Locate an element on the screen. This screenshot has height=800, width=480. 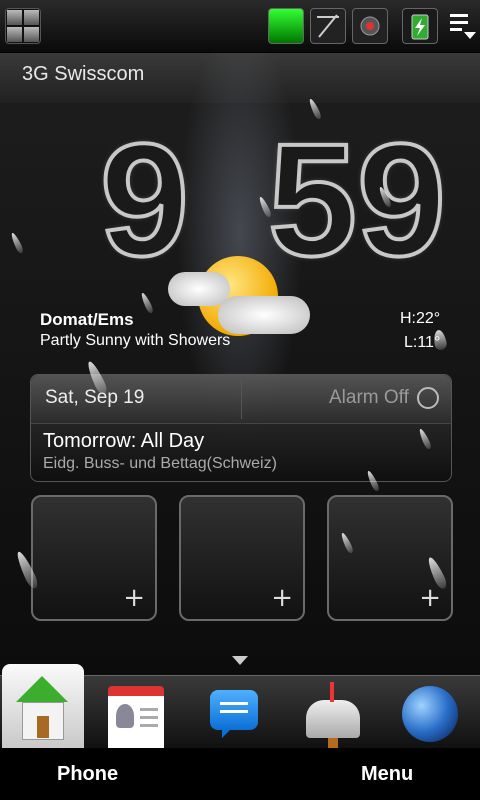
expand-arrow-icon is located at coordinates (240, 660).